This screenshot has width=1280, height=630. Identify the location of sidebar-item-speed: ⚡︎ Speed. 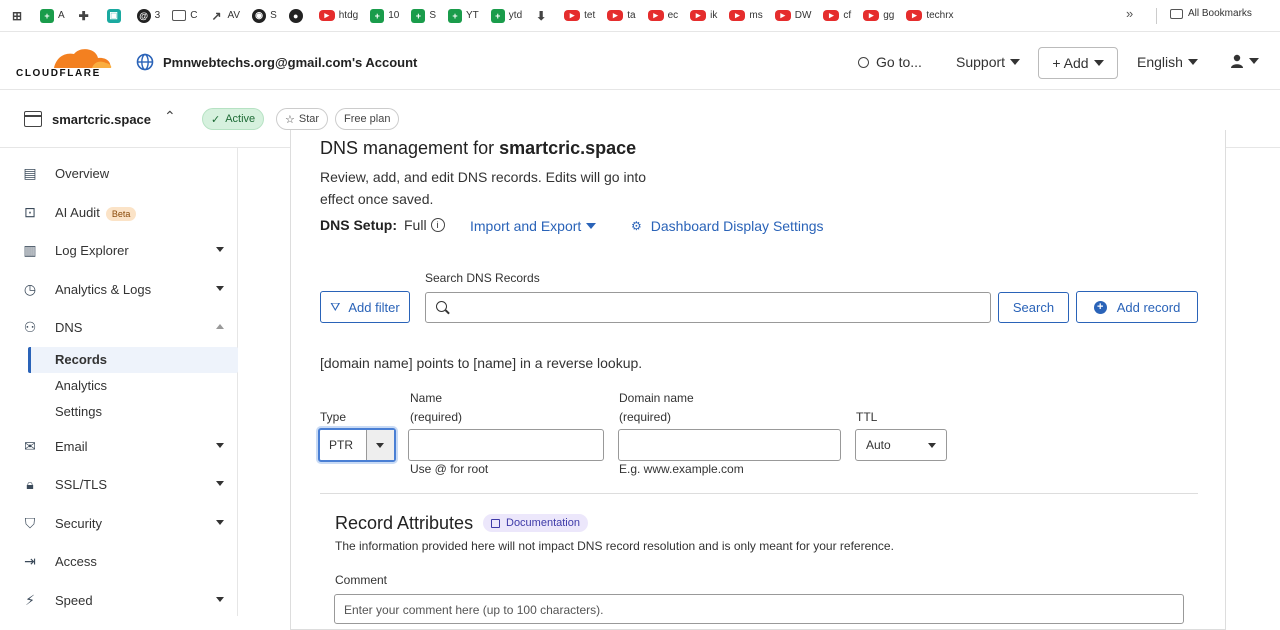
(119, 600).